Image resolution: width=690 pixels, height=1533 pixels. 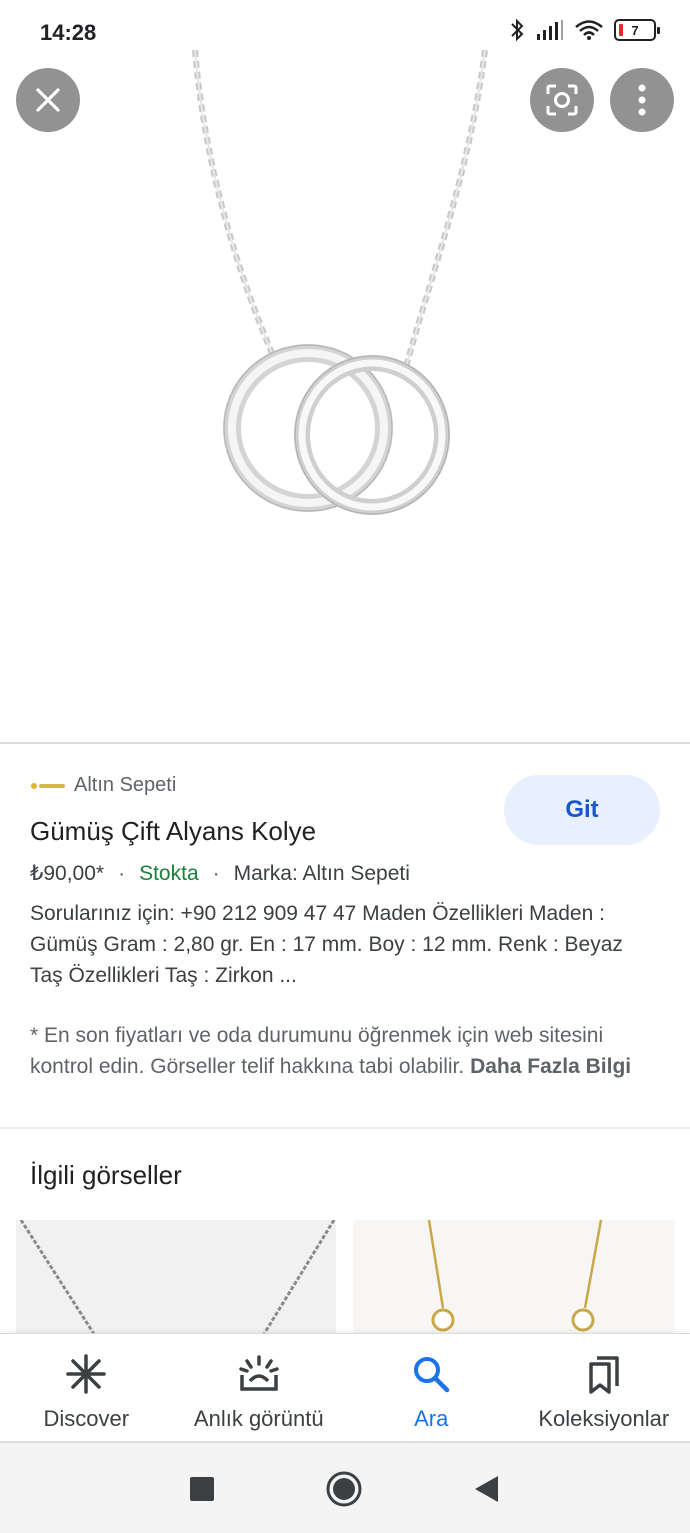 What do you see at coordinates (67, 873) in the screenshot?
I see `product-price: ₺90,00*` at bounding box center [67, 873].